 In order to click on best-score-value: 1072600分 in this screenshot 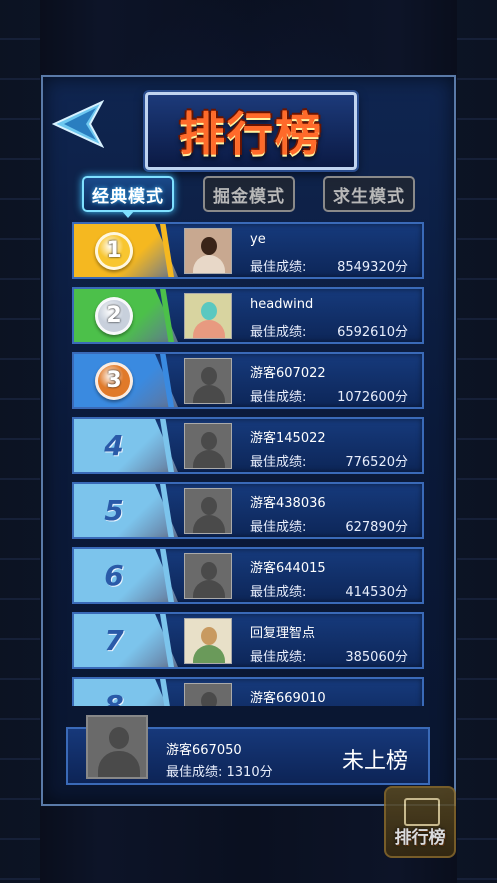, I will do `click(372, 397)`.